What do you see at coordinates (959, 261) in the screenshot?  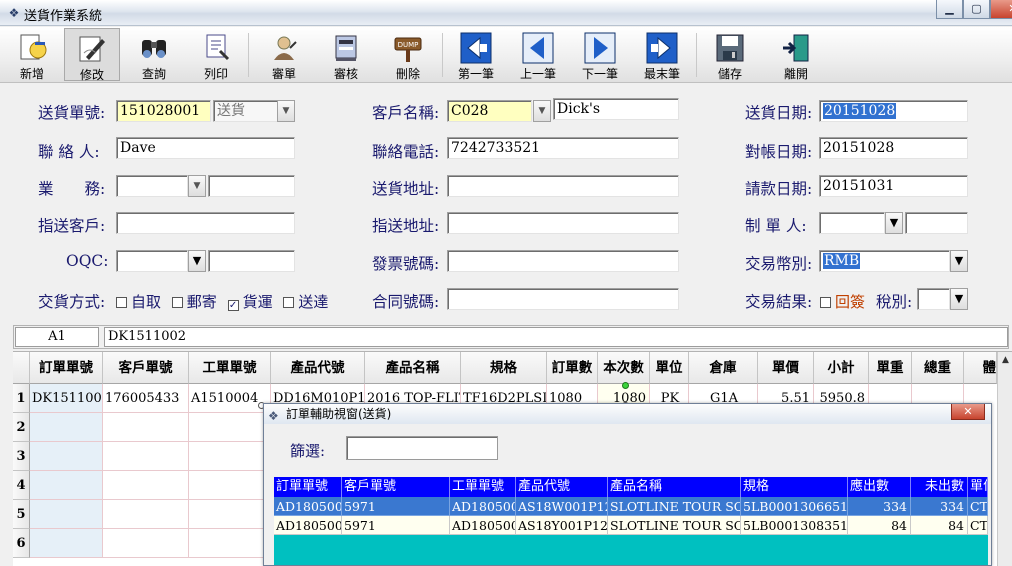 I see `currency-dropdown-icon: ▼` at bounding box center [959, 261].